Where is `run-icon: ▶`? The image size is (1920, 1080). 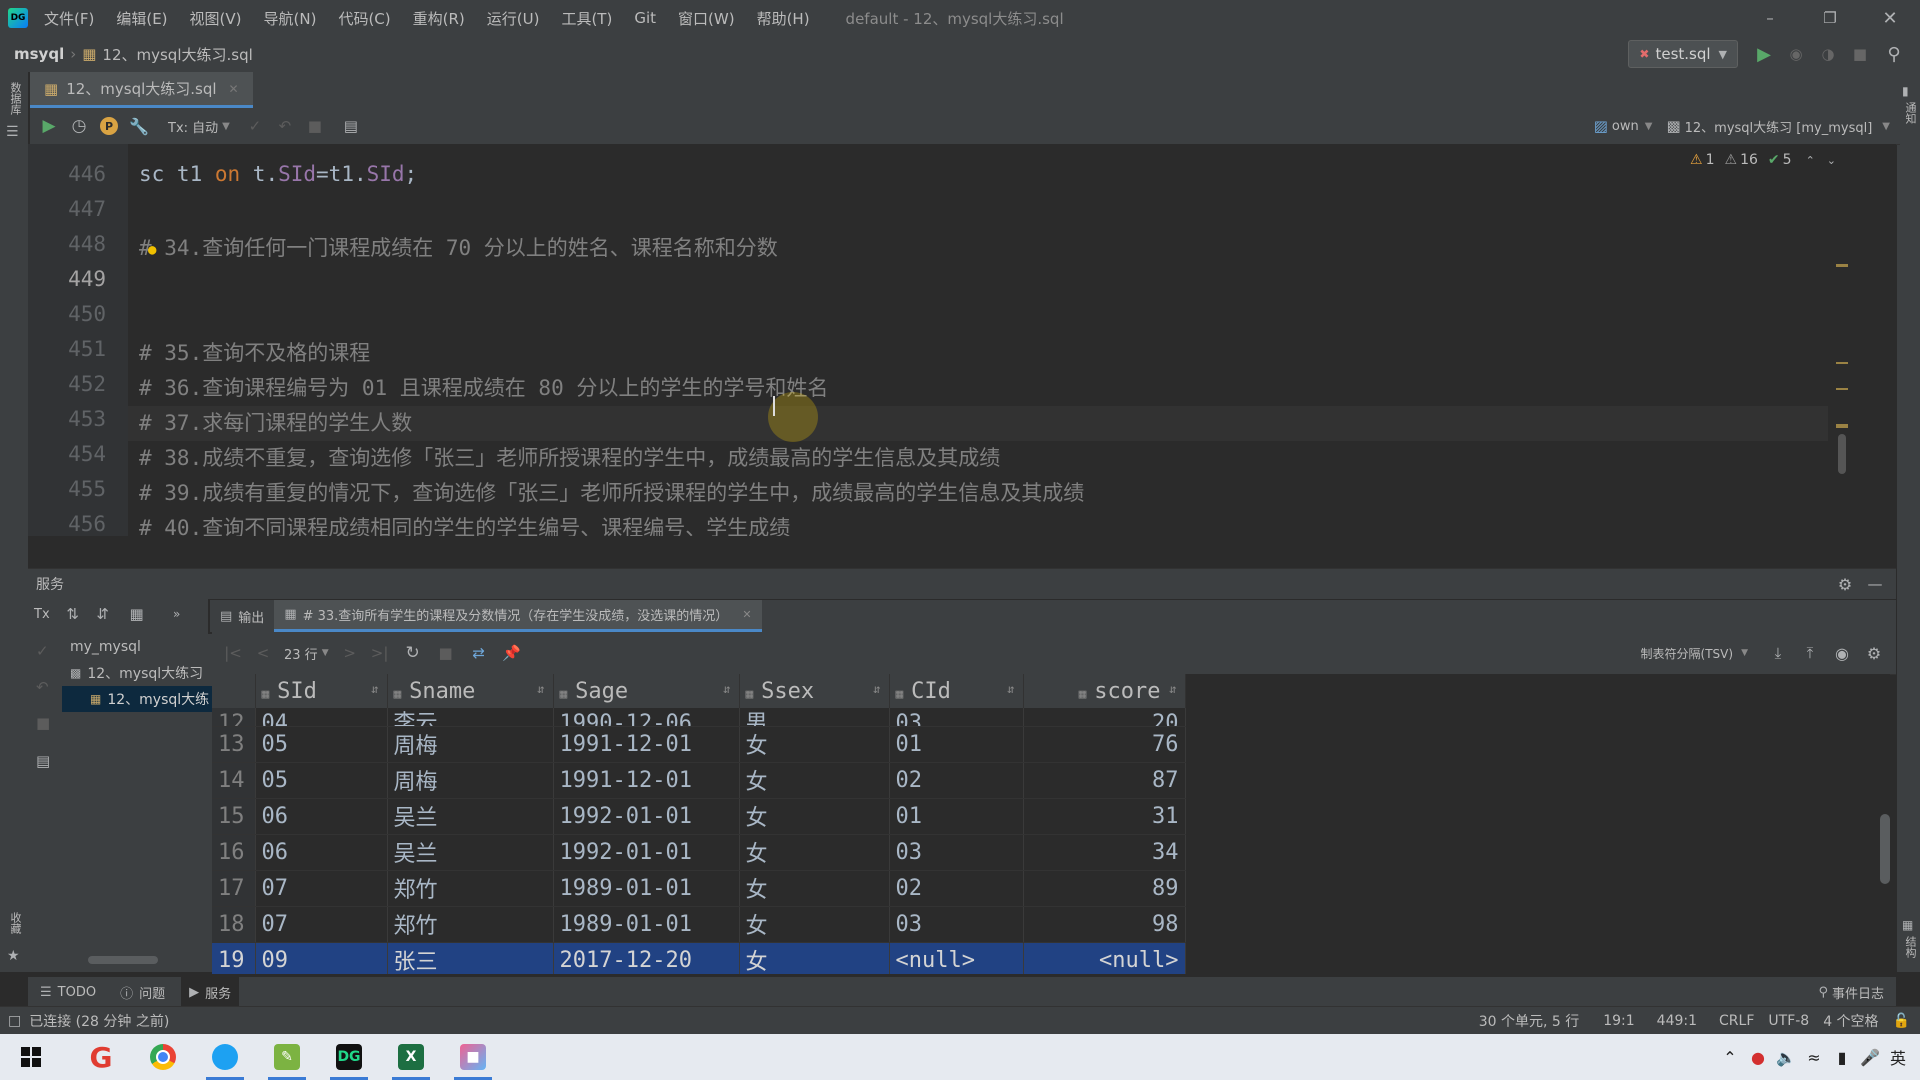 run-icon: ▶ is located at coordinates (1764, 54).